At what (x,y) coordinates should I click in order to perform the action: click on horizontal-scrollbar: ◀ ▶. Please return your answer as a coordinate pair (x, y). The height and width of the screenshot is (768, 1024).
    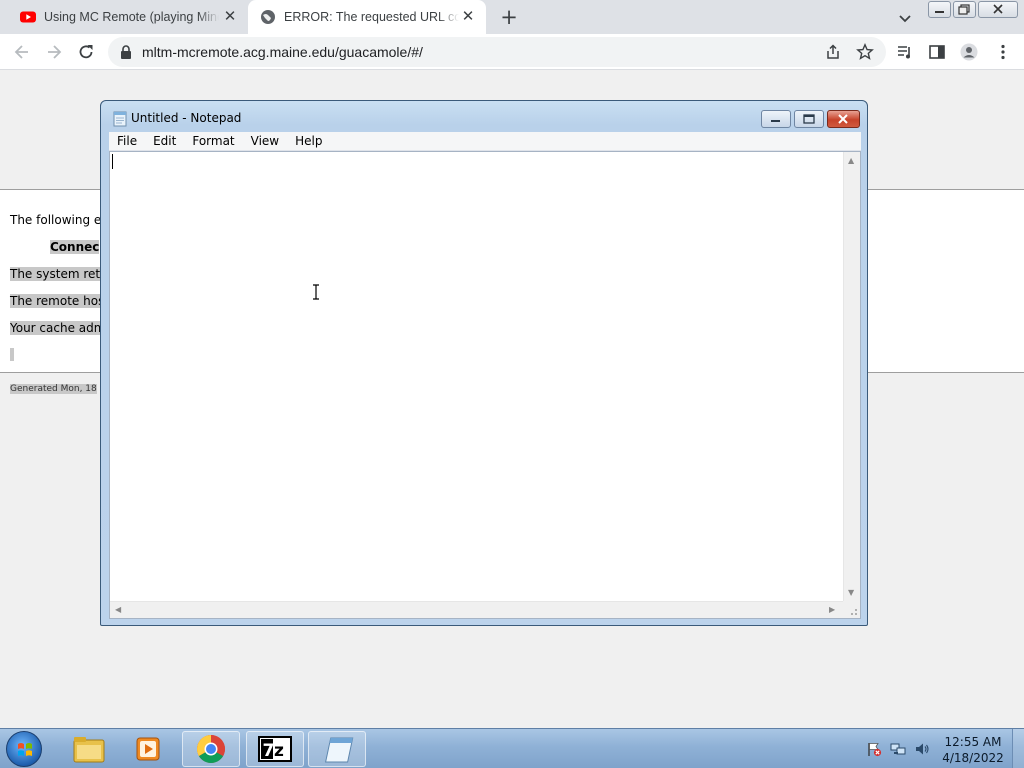
    Looking at the image, I should click on (477, 609).